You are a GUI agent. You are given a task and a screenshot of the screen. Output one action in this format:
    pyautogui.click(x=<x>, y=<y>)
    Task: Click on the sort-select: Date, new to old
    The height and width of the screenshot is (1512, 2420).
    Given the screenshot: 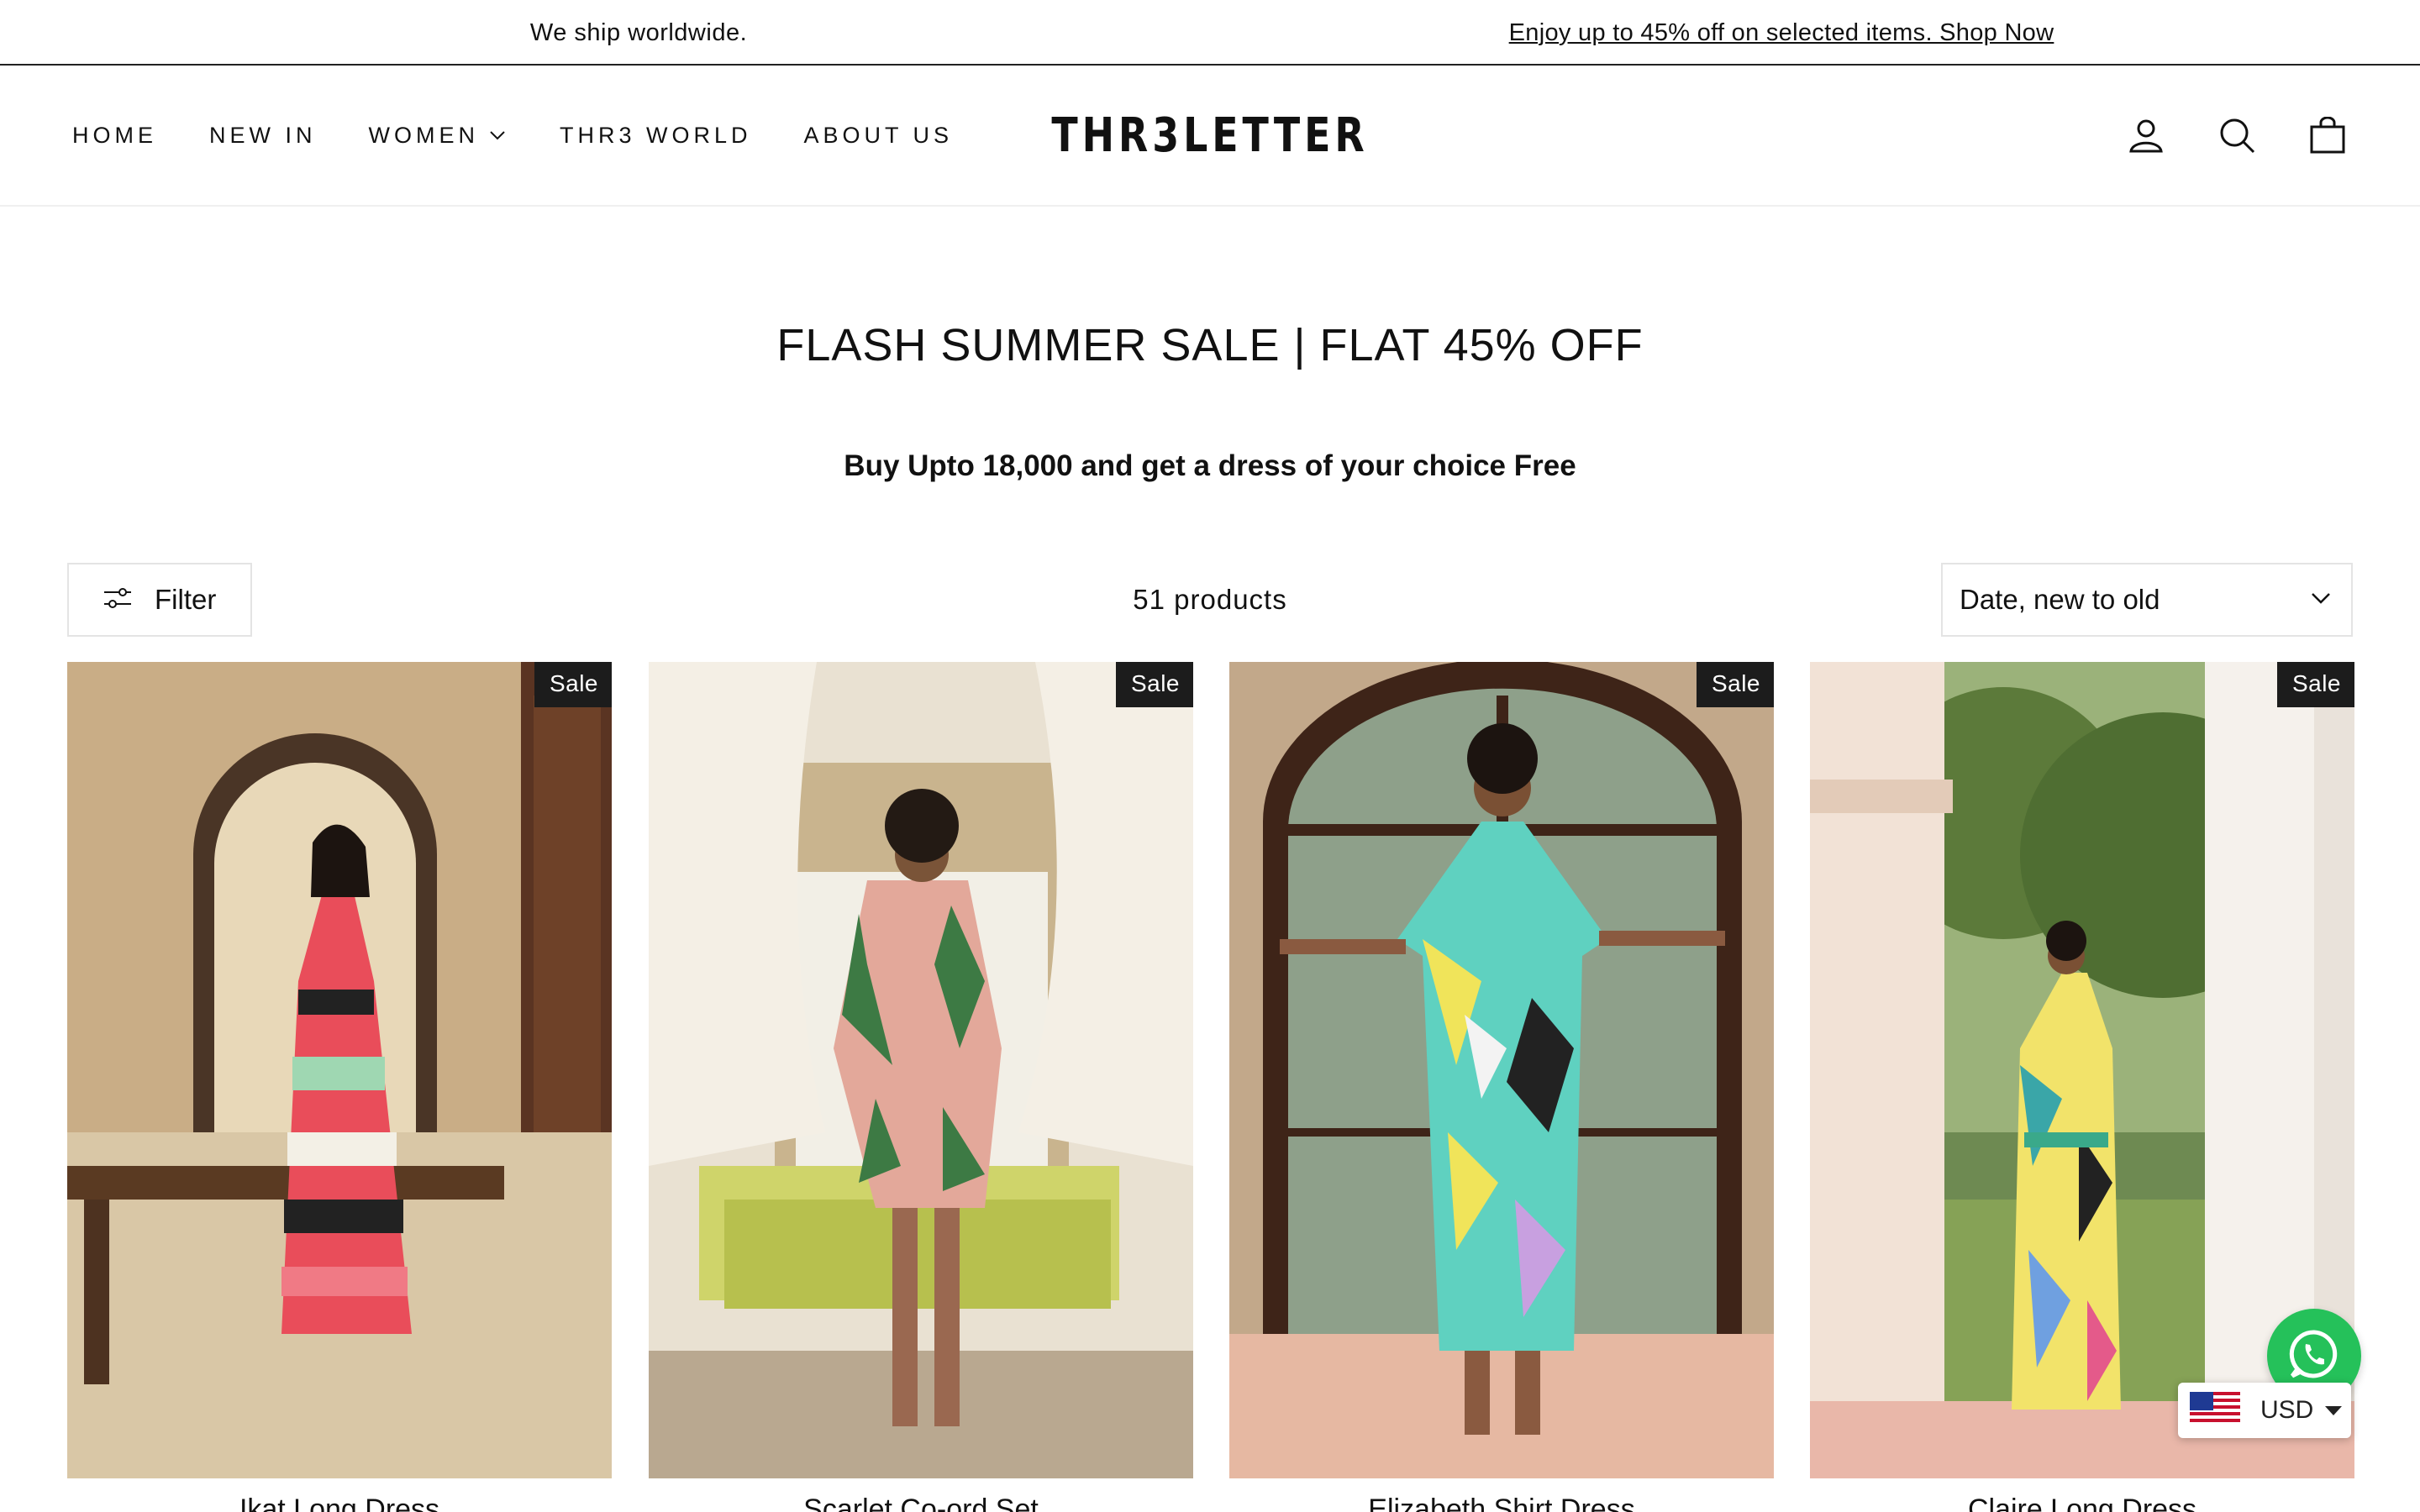 What is the action you would take?
    pyautogui.click(x=2147, y=600)
    